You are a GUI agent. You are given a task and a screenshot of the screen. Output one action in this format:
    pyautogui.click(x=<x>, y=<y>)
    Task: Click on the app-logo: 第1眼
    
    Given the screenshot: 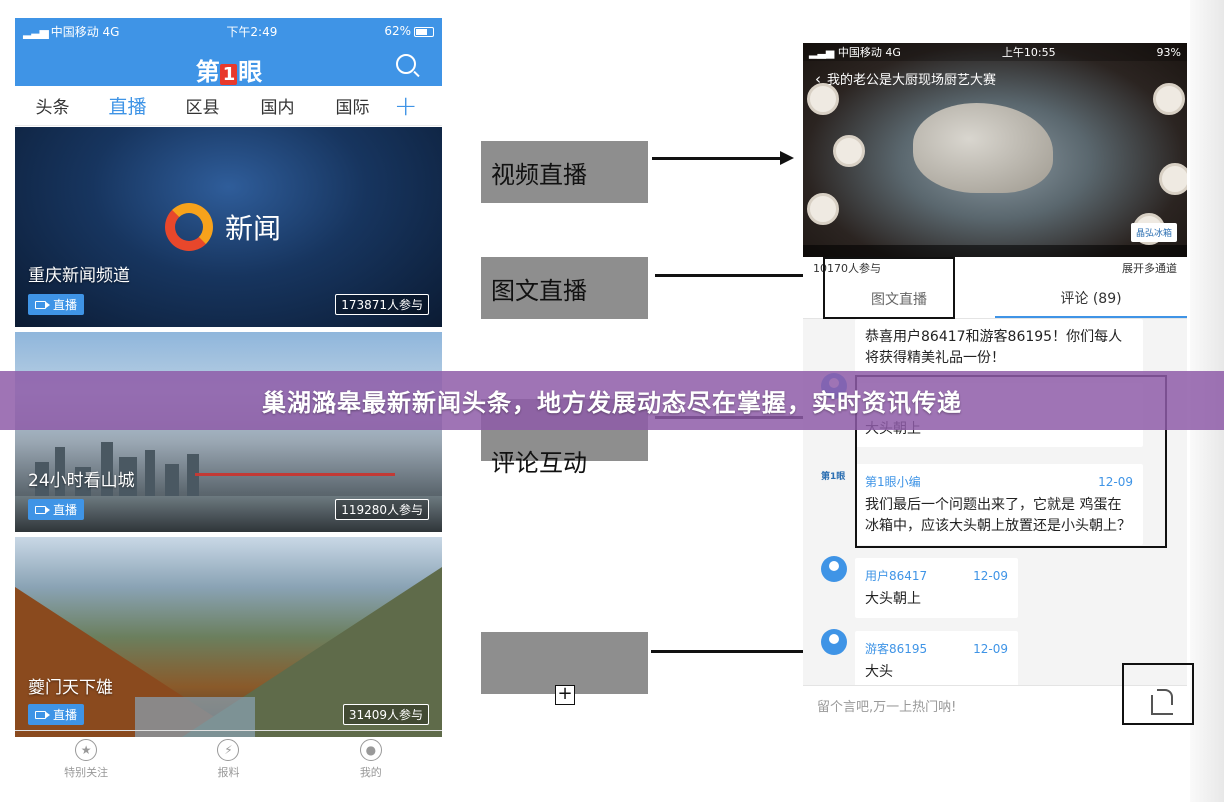 What is the action you would take?
    pyautogui.click(x=229, y=72)
    